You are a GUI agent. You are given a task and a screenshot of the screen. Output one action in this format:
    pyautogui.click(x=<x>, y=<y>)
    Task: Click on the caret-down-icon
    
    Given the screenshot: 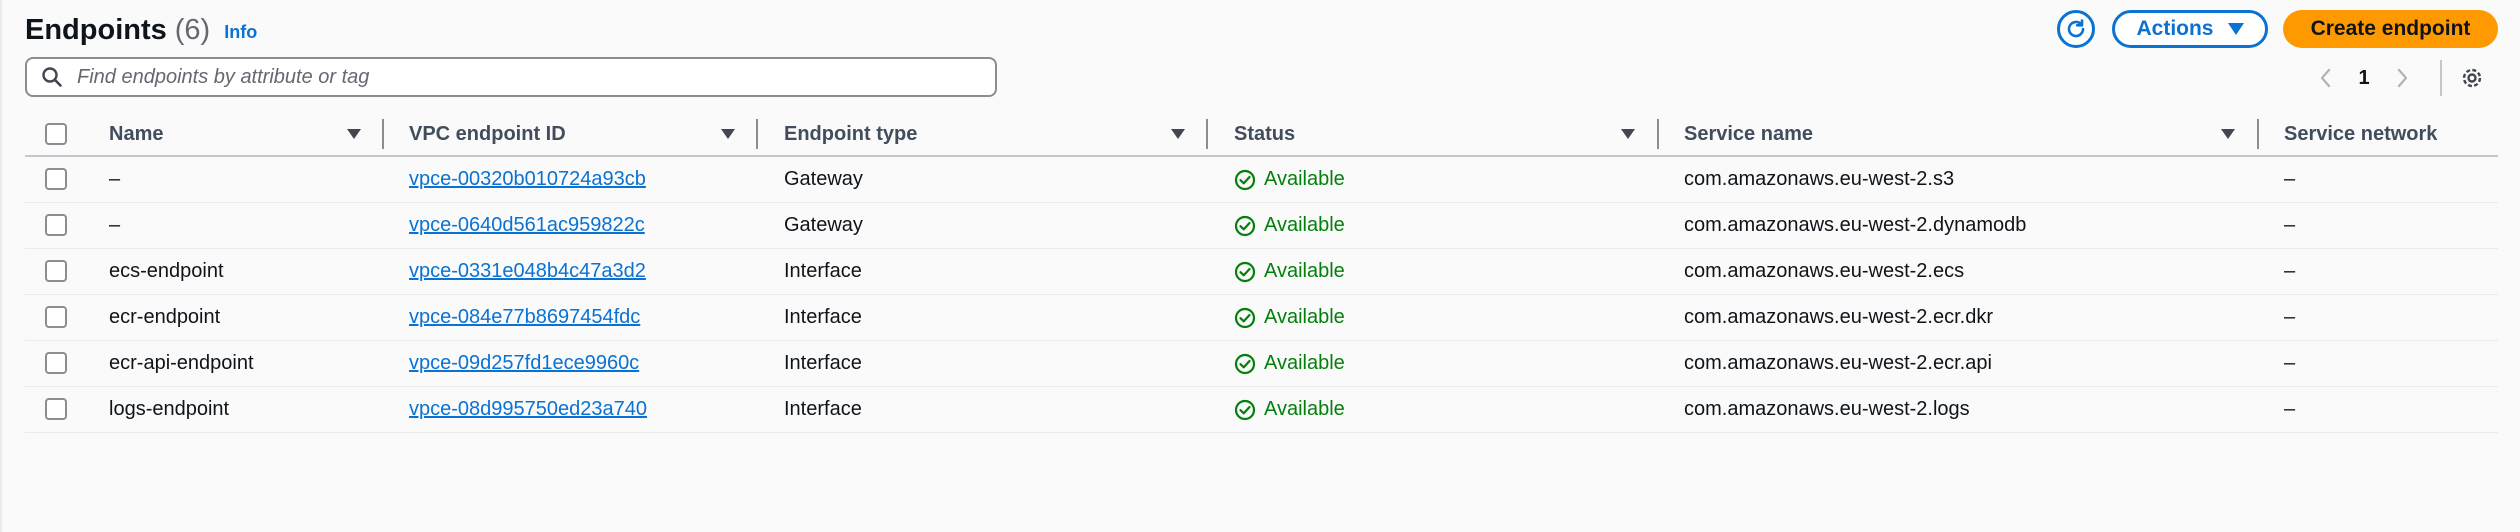 What is the action you would take?
    pyautogui.click(x=2235, y=29)
    